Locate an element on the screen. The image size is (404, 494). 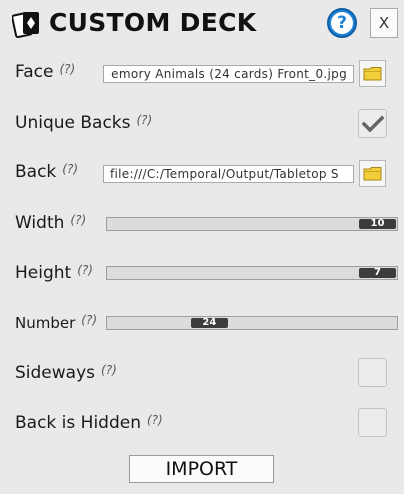
sideways-label: Sideways (?) is located at coordinates (66, 373).